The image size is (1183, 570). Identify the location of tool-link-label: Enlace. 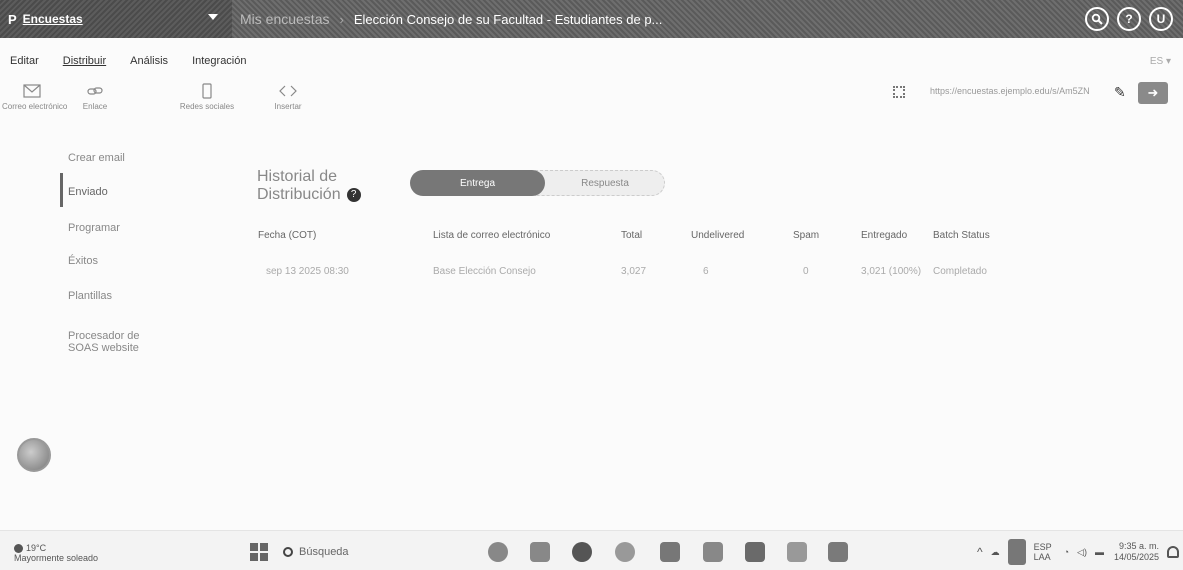
(95, 106).